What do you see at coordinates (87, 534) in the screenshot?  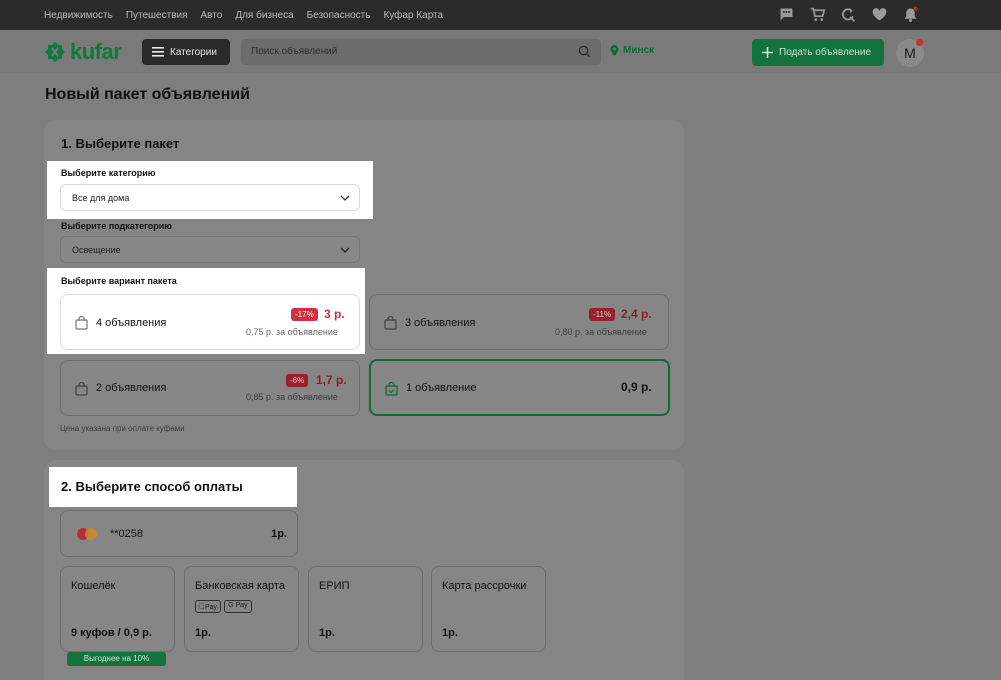 I see `mastercard-icon` at bounding box center [87, 534].